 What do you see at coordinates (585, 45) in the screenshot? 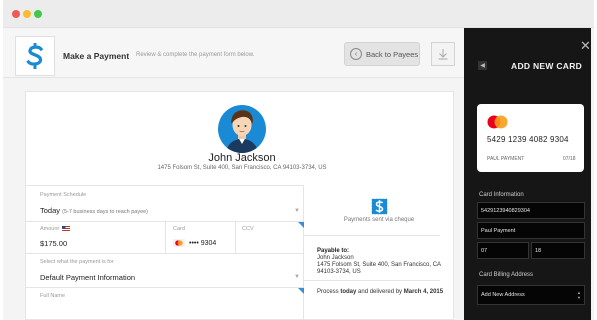
I see `close-icon: ✕` at bounding box center [585, 45].